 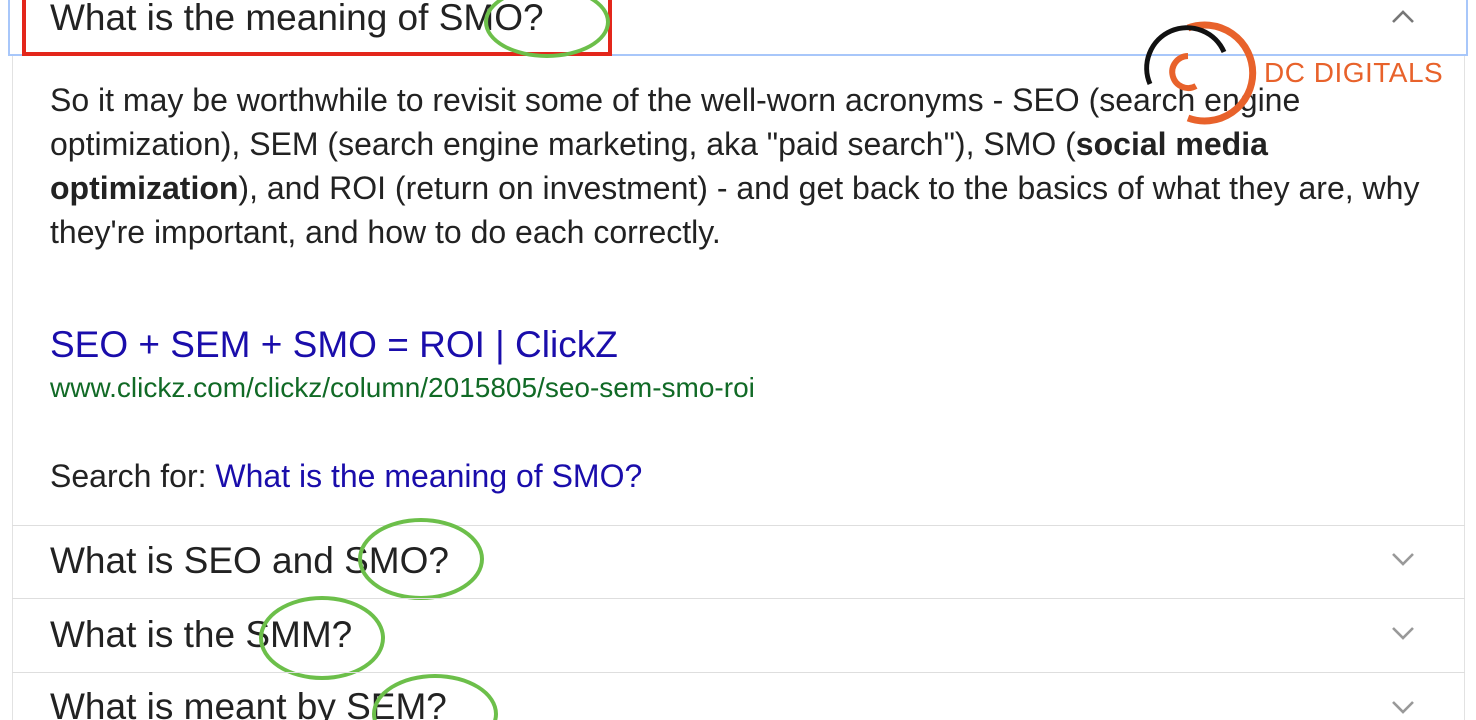 I want to click on sem-highlight-ring, so click(x=435, y=697).